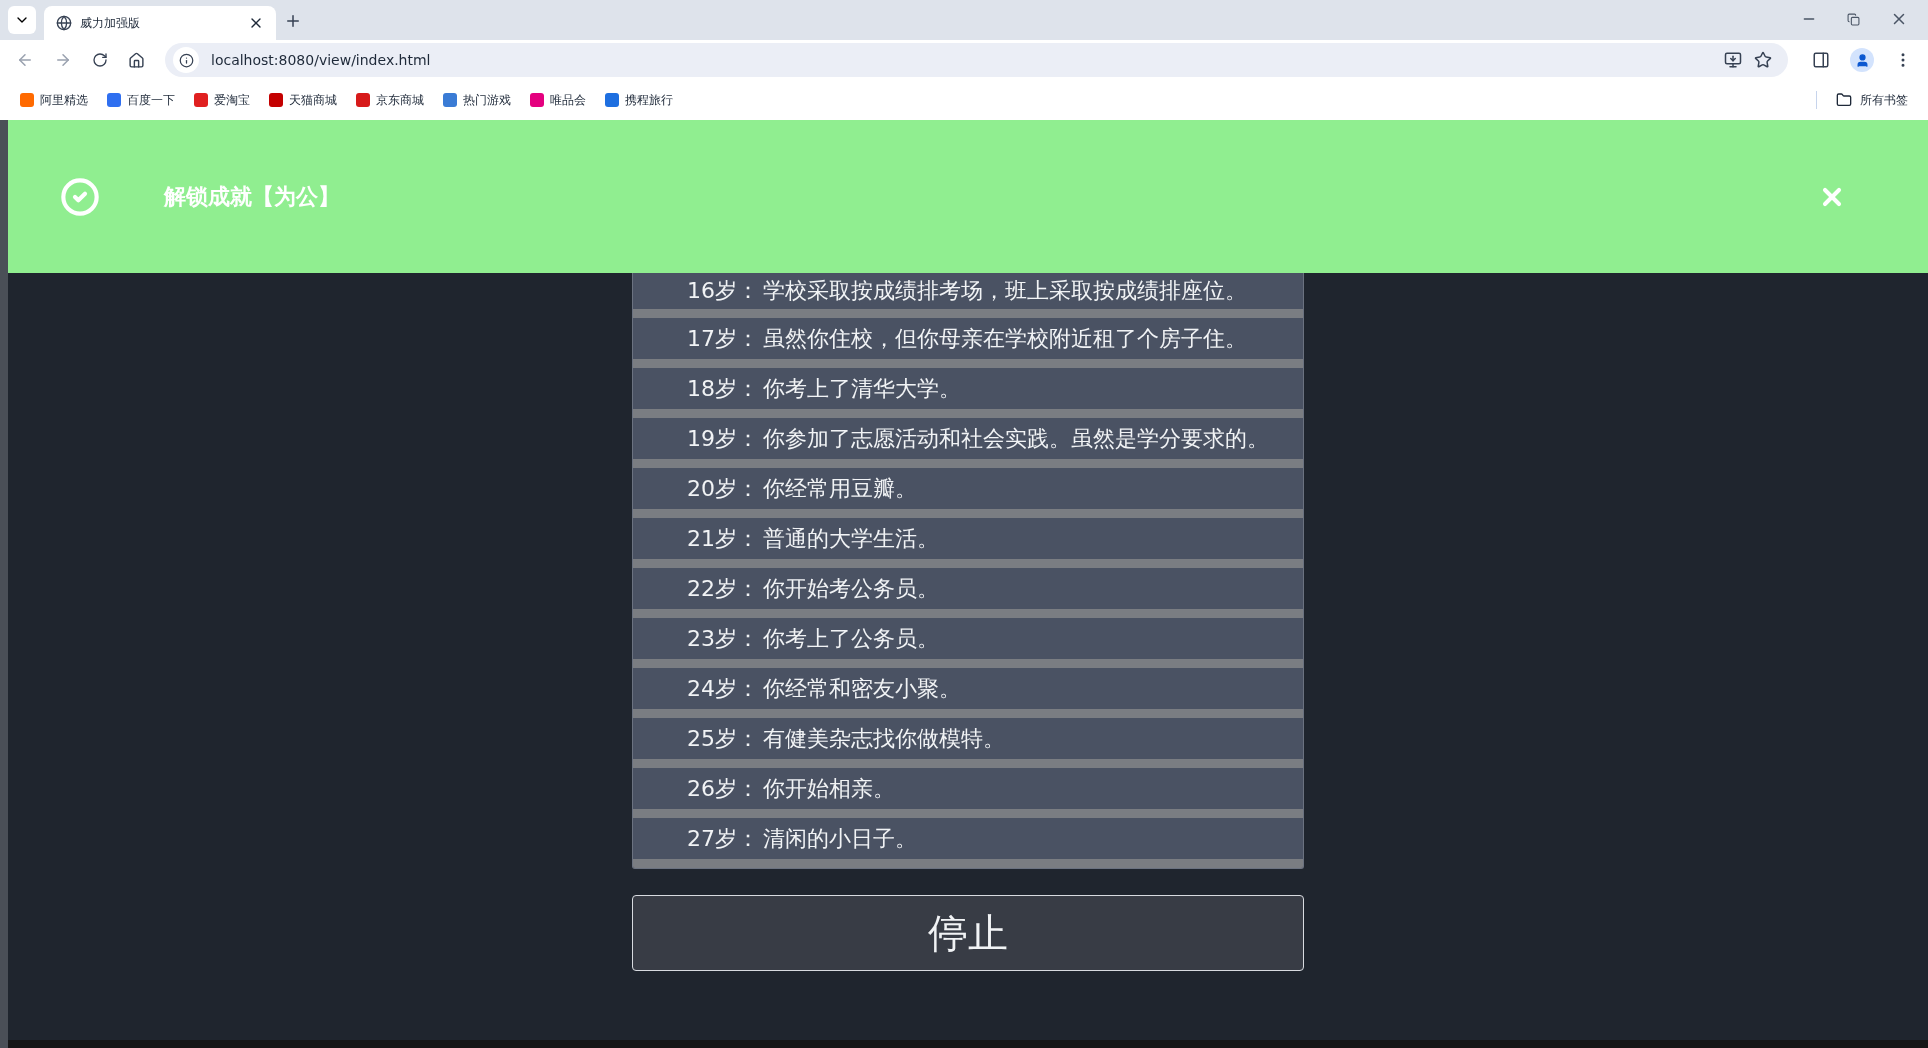  What do you see at coordinates (851, 539) in the screenshot?
I see `event-text: 普通的大学生活。` at bounding box center [851, 539].